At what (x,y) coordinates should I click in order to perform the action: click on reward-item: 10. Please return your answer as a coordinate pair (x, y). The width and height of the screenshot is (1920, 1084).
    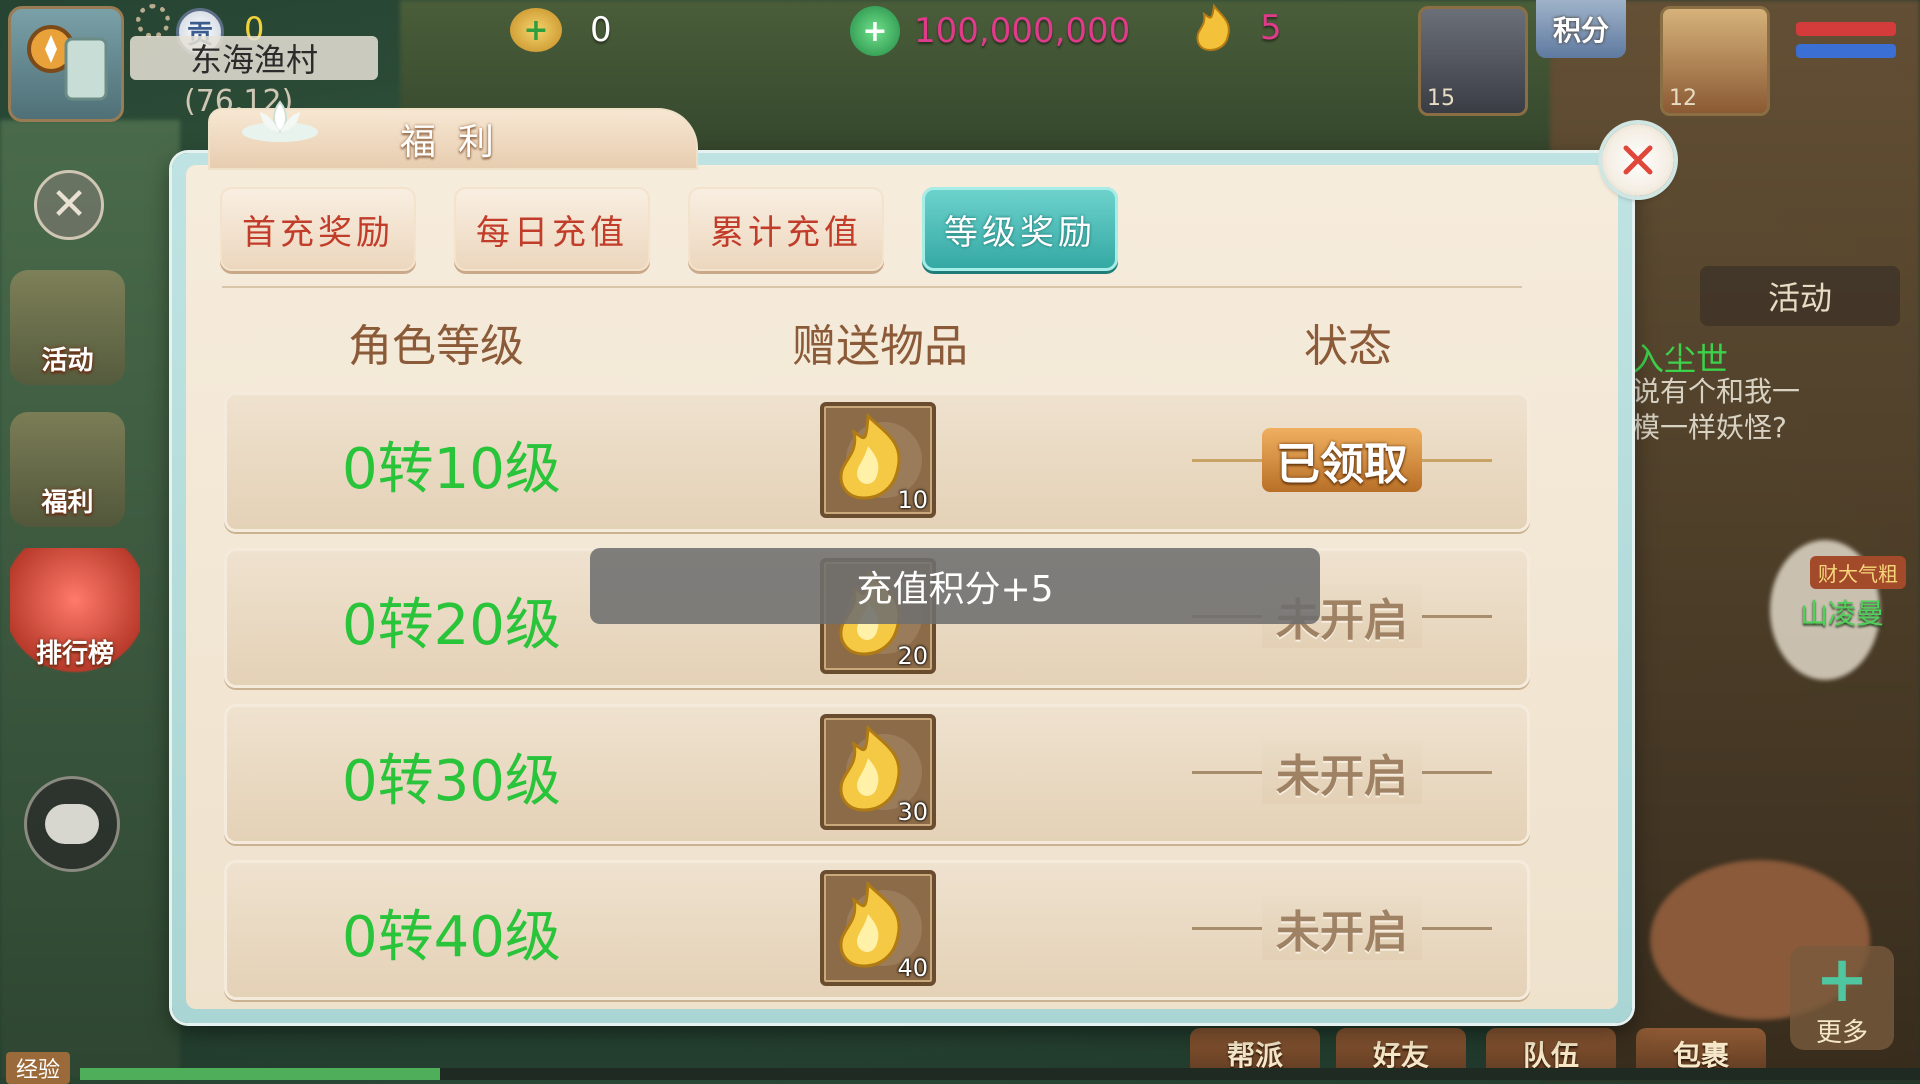
    Looking at the image, I should click on (878, 460).